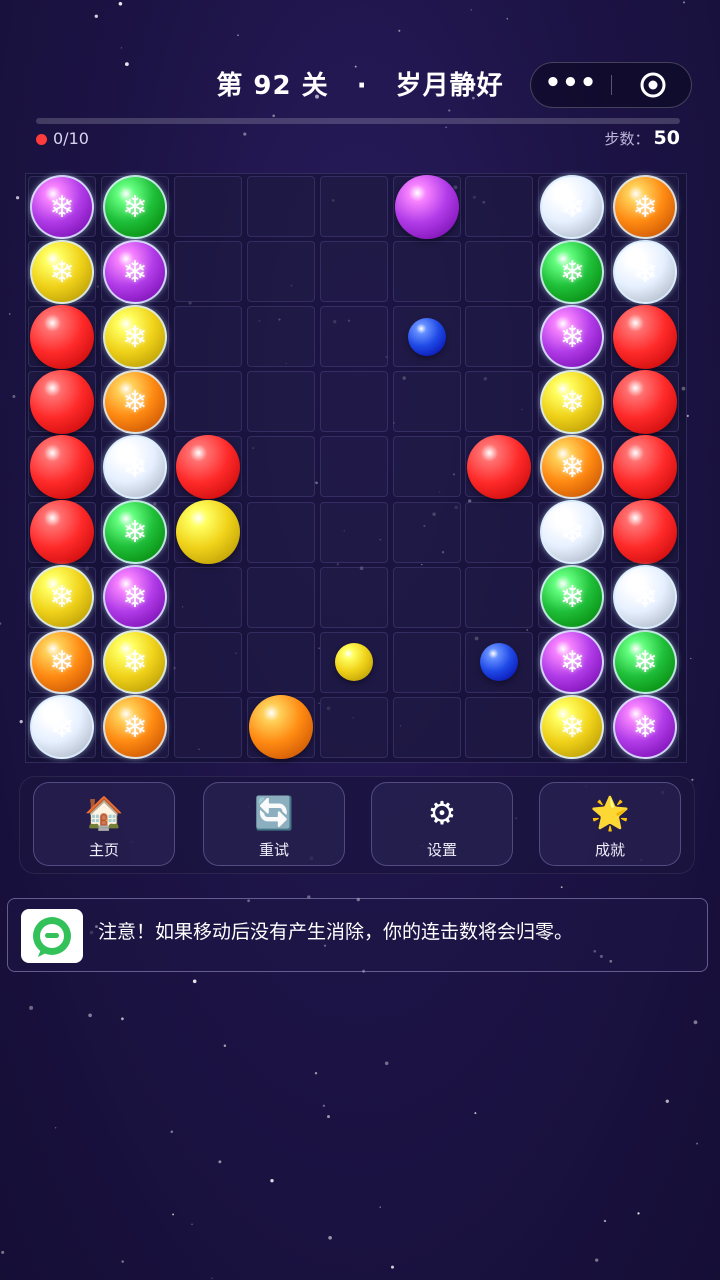  I want to click on settings-button: ⚙ 设置, so click(442, 824).